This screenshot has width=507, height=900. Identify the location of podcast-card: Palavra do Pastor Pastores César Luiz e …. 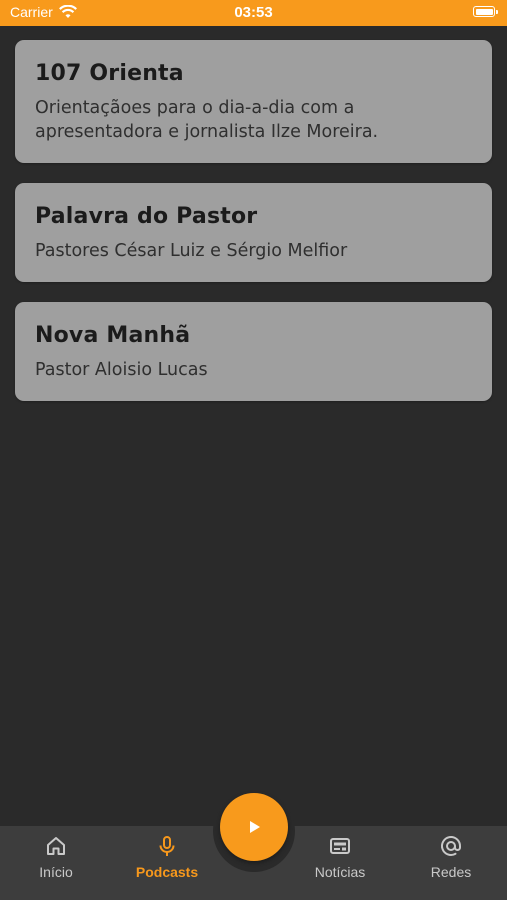
(253, 232).